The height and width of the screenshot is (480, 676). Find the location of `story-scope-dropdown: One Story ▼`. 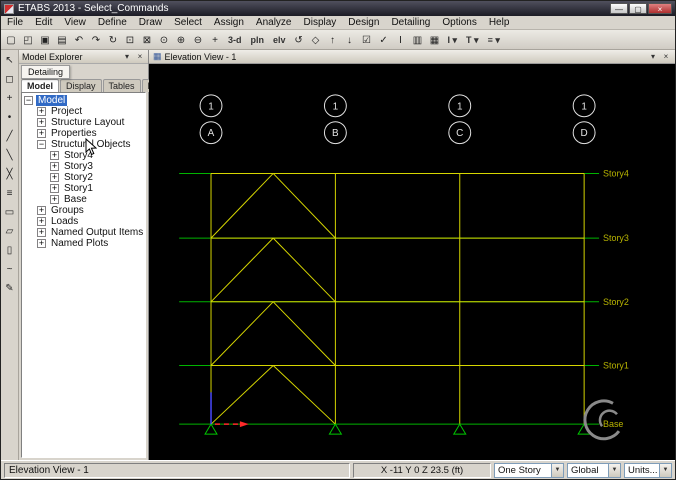

story-scope-dropdown: One Story ▼ is located at coordinates (529, 470).